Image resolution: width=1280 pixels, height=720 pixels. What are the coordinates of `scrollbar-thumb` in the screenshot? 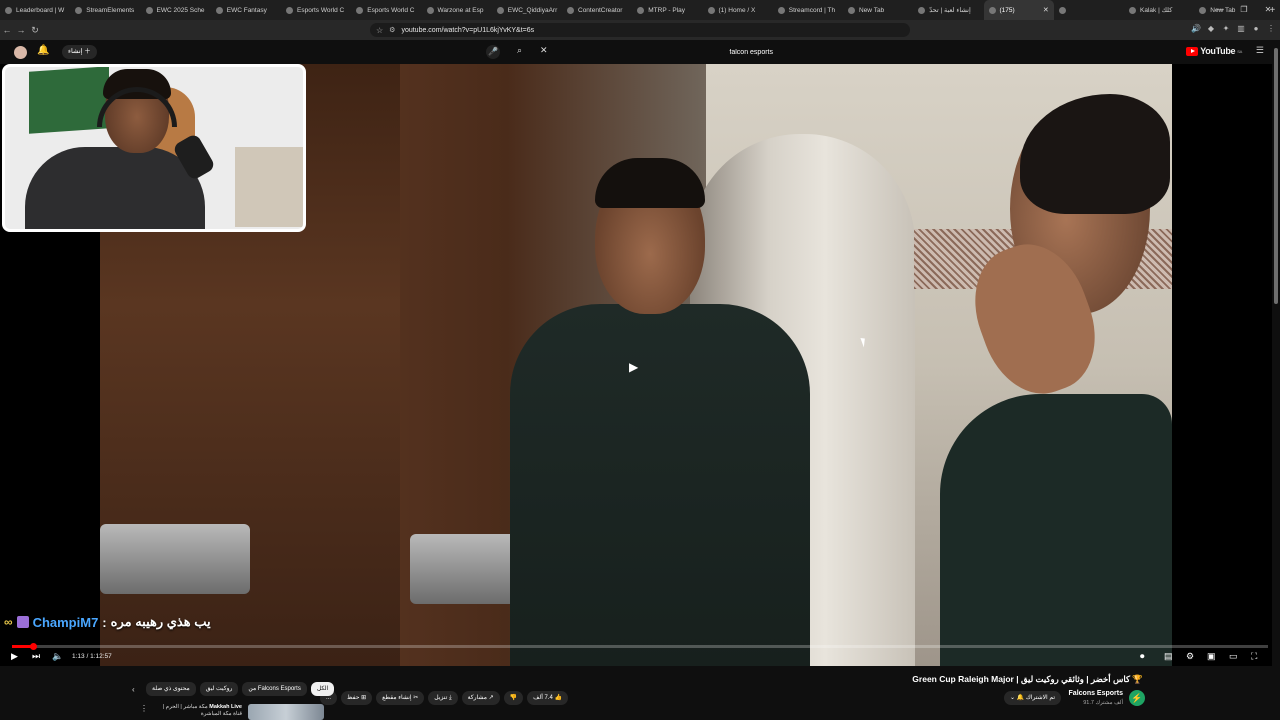 It's located at (1276, 176).